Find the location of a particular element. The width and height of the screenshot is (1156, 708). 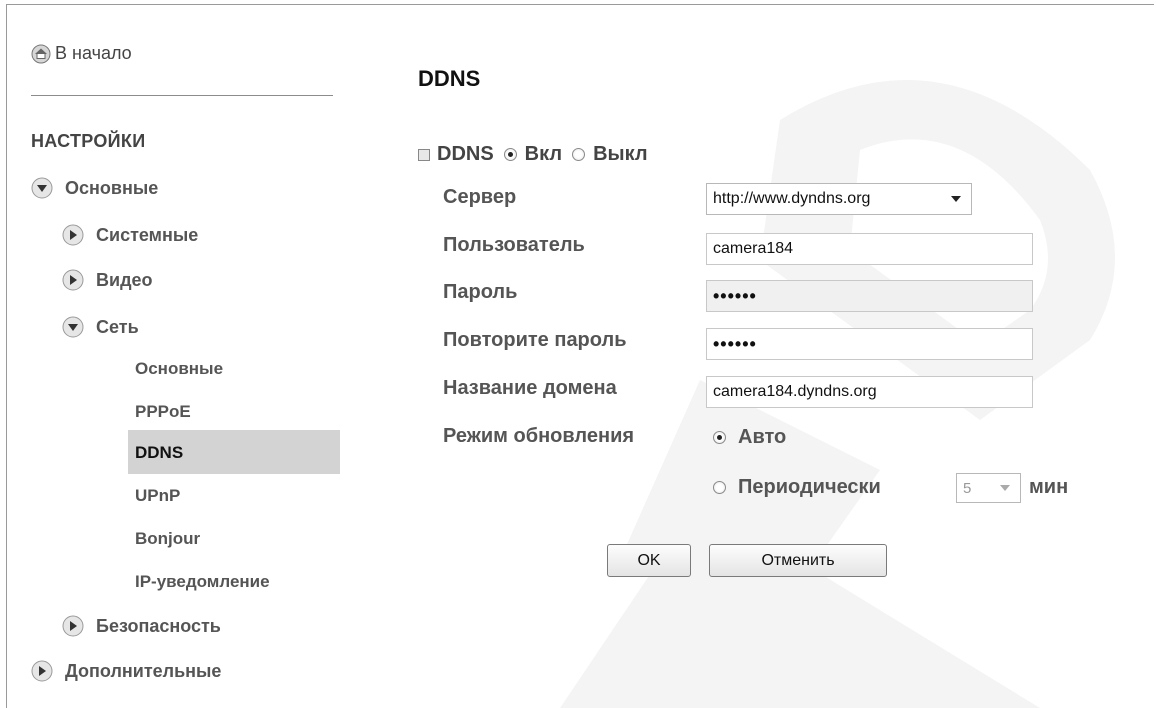

password-field: •••••• is located at coordinates (869, 296).